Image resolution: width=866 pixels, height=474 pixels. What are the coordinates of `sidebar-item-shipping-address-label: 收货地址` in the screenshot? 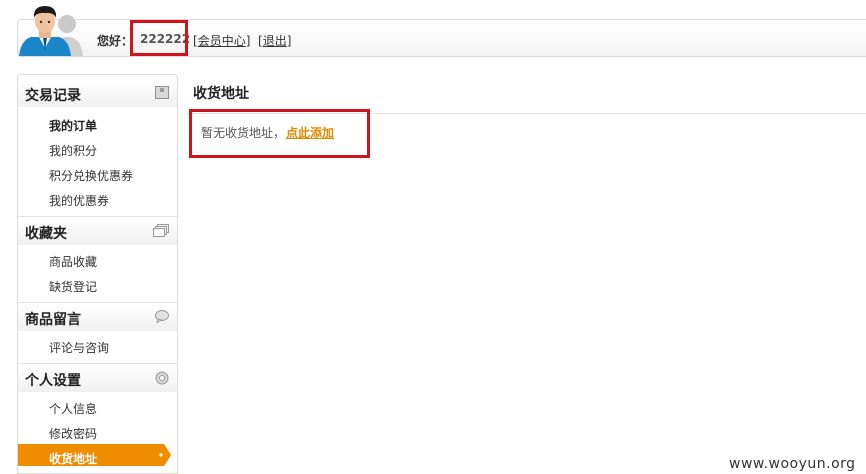 It's located at (73, 459).